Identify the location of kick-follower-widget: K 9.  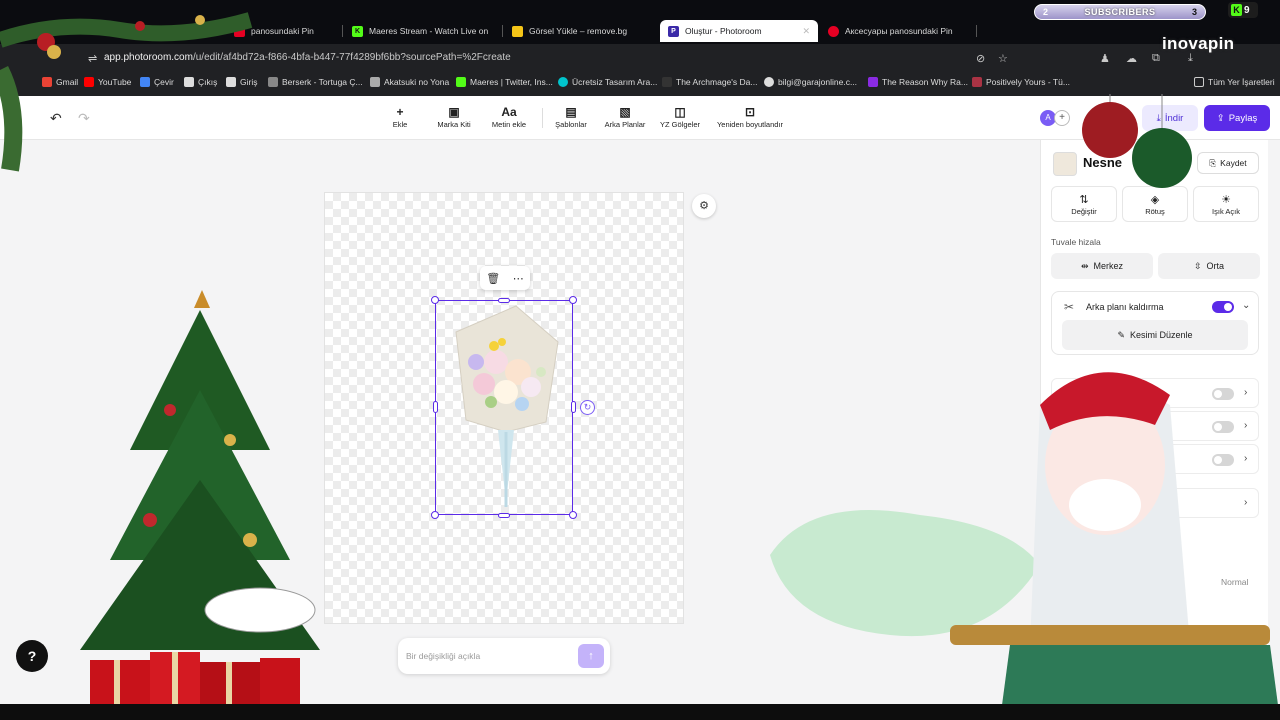
(1243, 10).